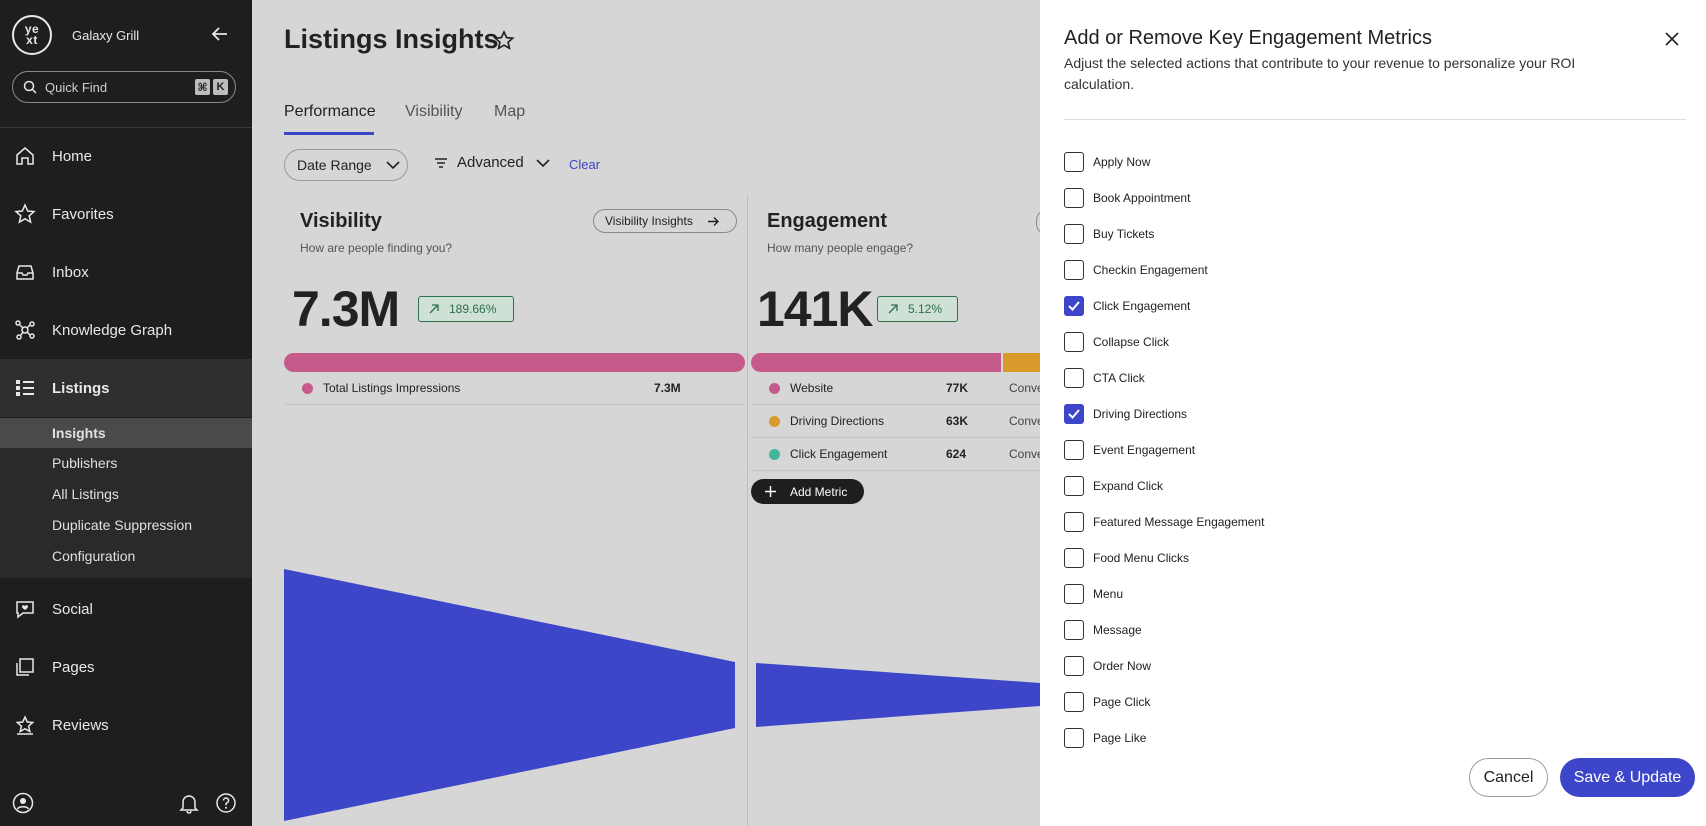 Image resolution: width=1706 pixels, height=826 pixels. I want to click on sidebar-item-favorites: Favorites, so click(126, 214).